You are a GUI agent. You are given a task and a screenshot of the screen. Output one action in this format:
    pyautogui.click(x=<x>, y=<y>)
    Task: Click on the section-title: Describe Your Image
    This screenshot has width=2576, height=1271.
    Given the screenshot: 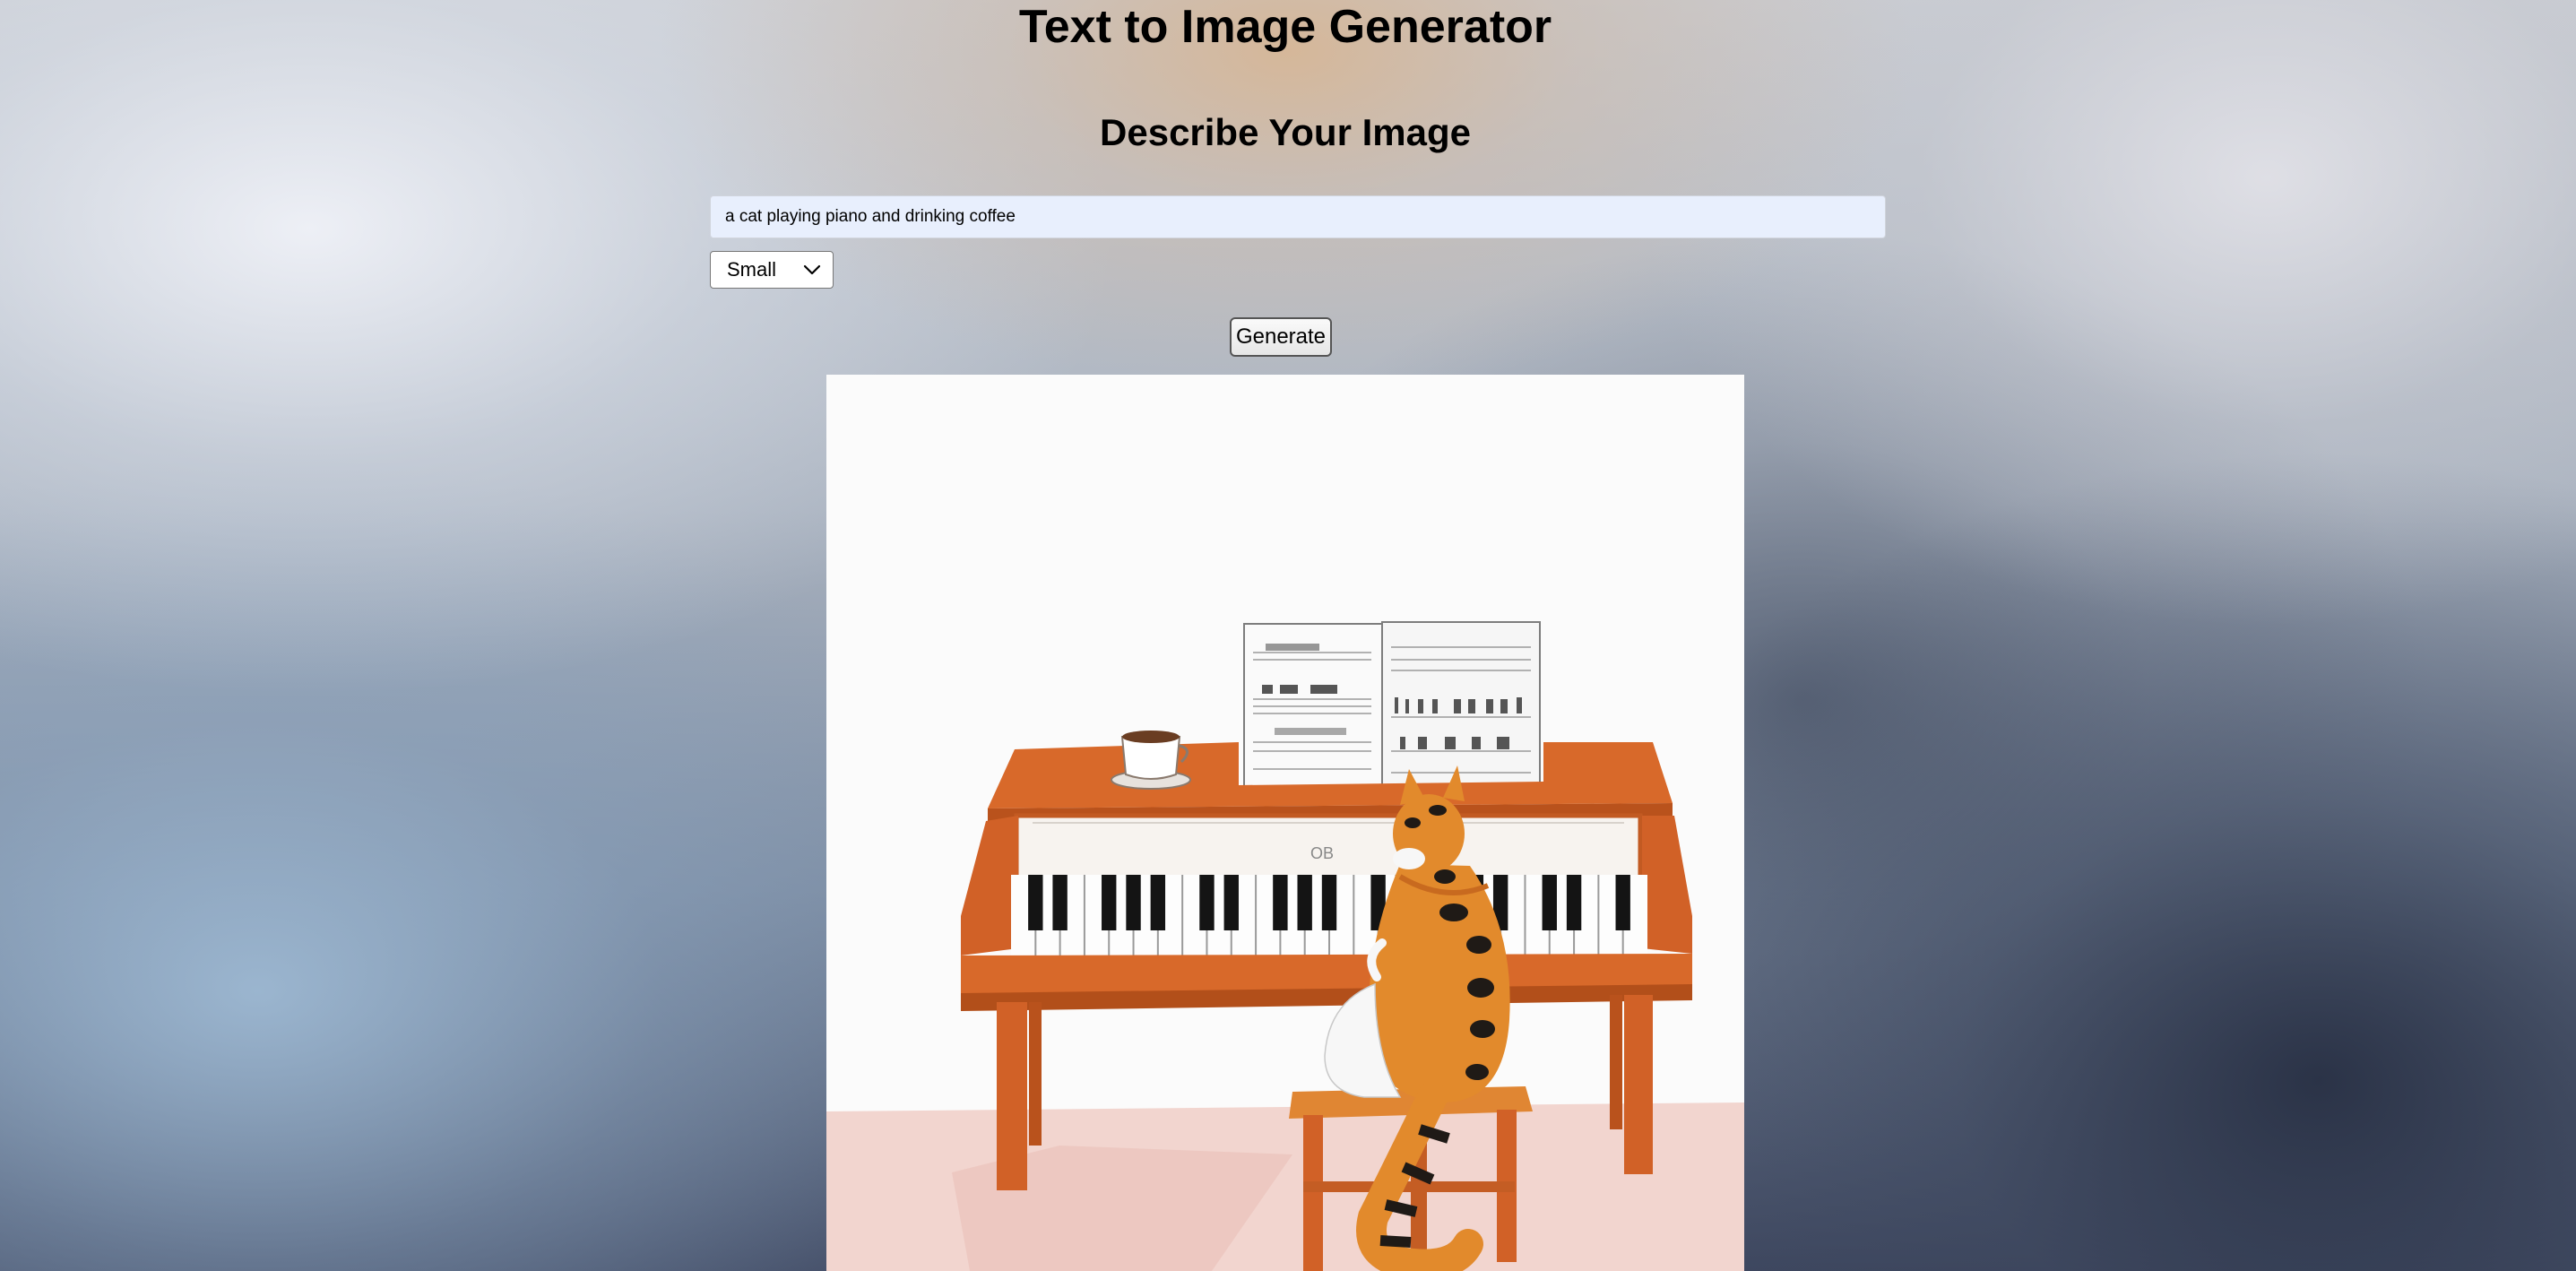 What is the action you would take?
    pyautogui.click(x=1285, y=132)
    